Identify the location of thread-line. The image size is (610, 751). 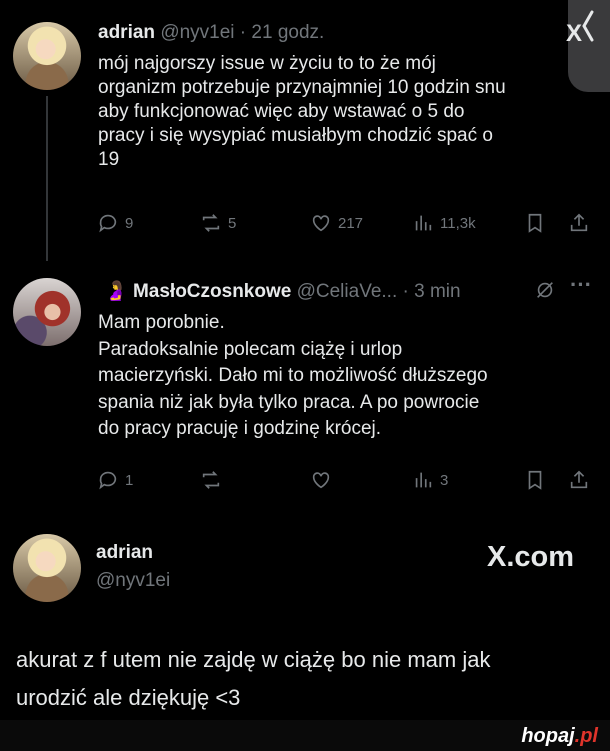
(47, 178).